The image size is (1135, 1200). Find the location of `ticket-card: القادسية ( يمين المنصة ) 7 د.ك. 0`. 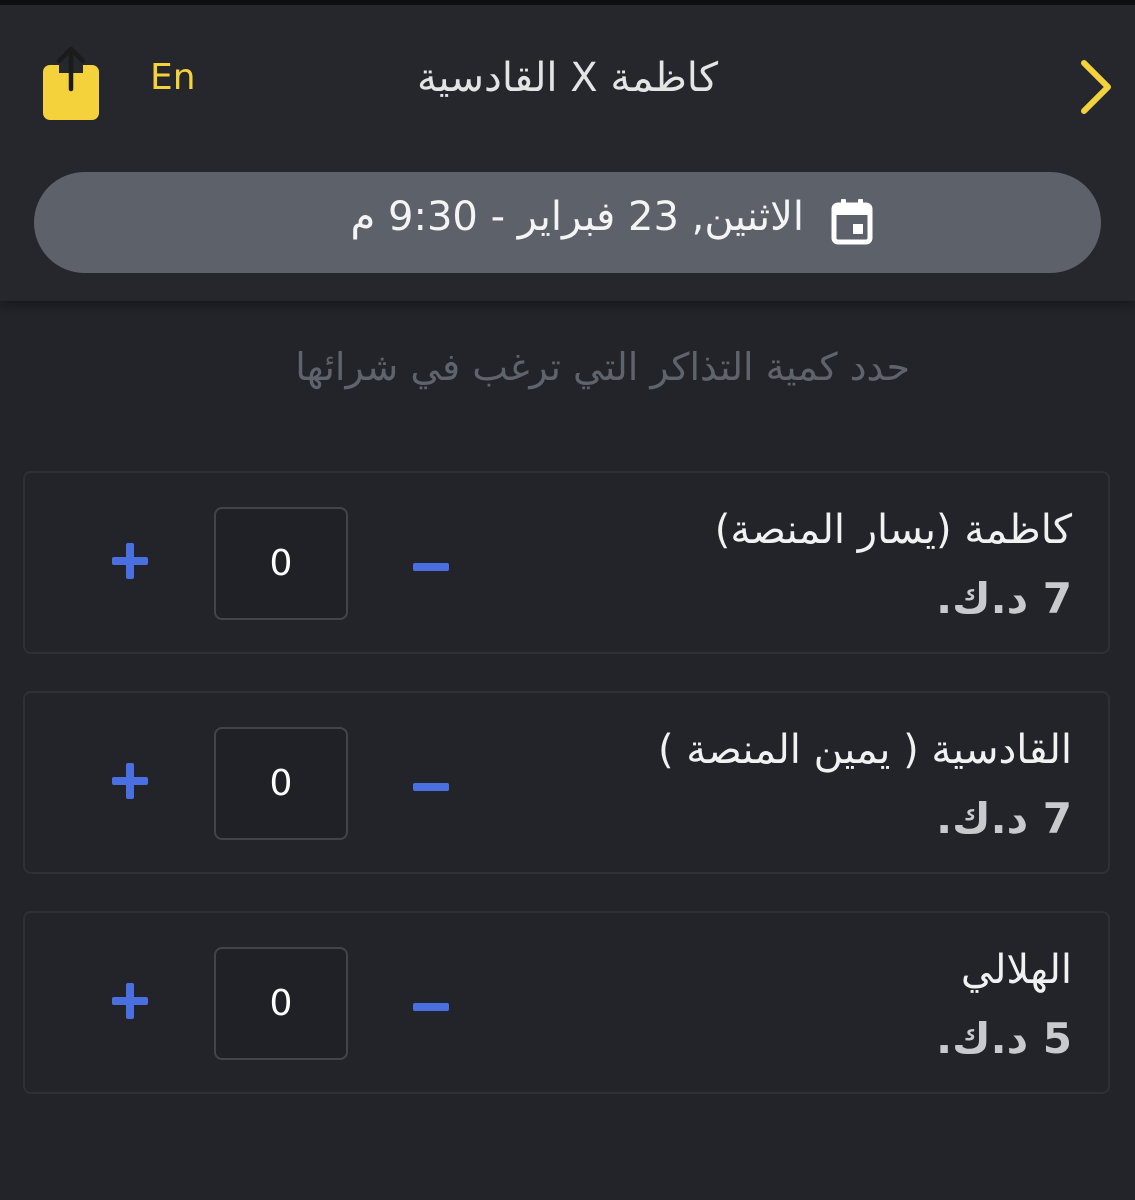

ticket-card: القادسية ( يمين المنصة ) 7 د.ك. 0 is located at coordinates (566, 782).